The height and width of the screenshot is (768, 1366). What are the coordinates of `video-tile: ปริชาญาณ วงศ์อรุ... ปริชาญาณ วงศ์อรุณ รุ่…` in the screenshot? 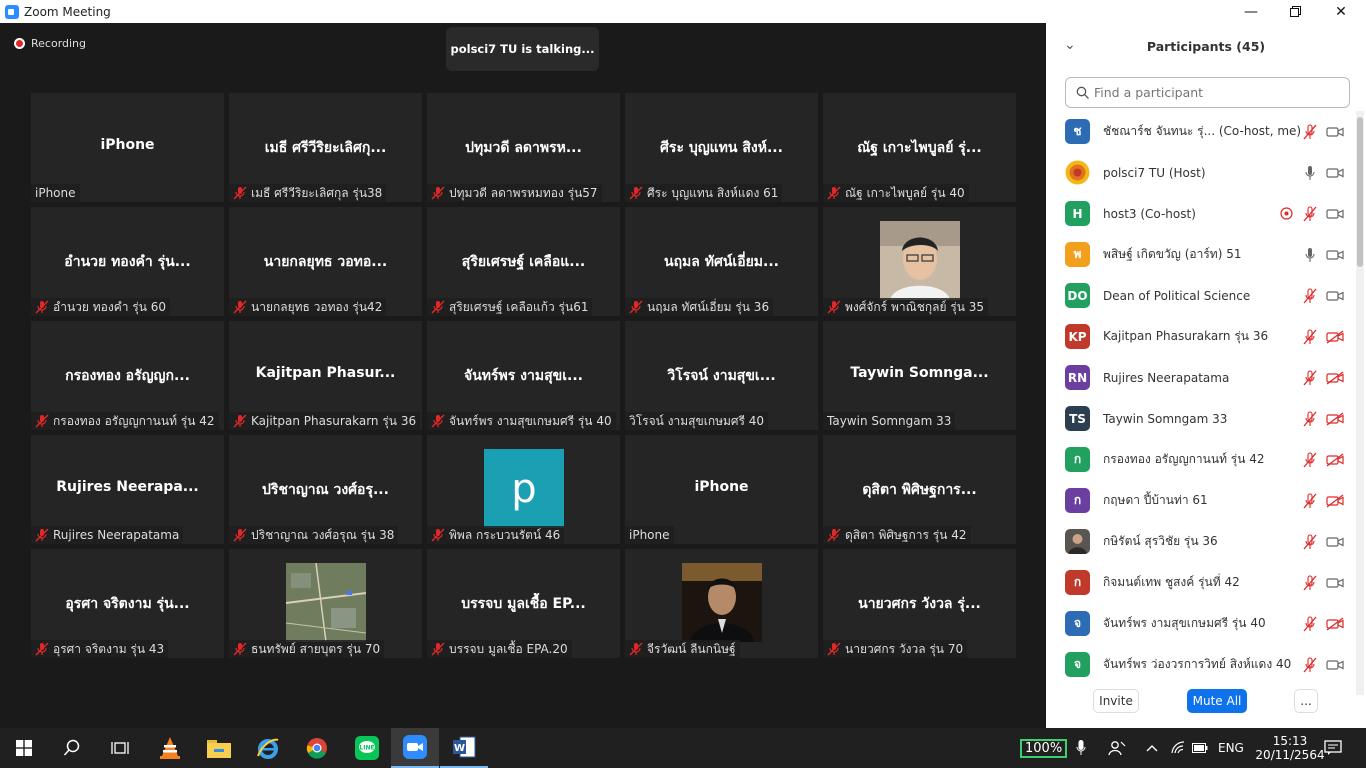 It's located at (325, 489).